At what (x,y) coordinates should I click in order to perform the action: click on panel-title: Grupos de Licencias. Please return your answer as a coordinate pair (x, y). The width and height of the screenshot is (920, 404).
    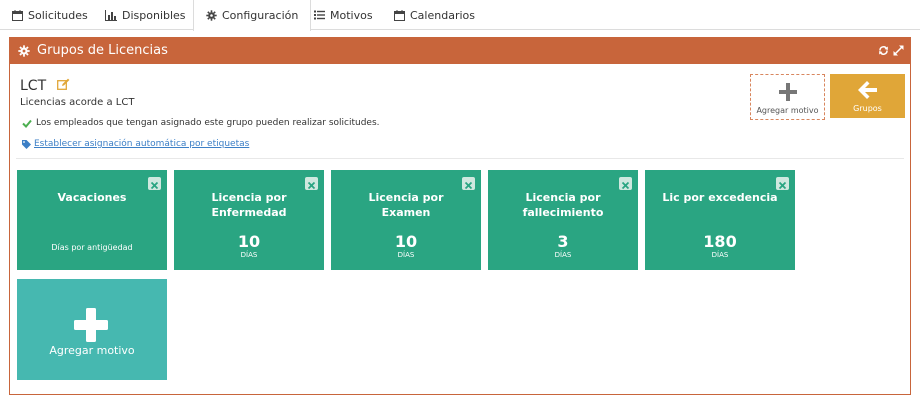
    Looking at the image, I should click on (102, 50).